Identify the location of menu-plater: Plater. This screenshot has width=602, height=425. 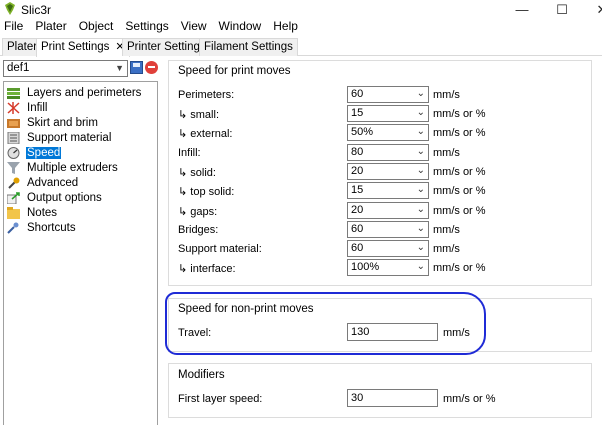
(50, 27).